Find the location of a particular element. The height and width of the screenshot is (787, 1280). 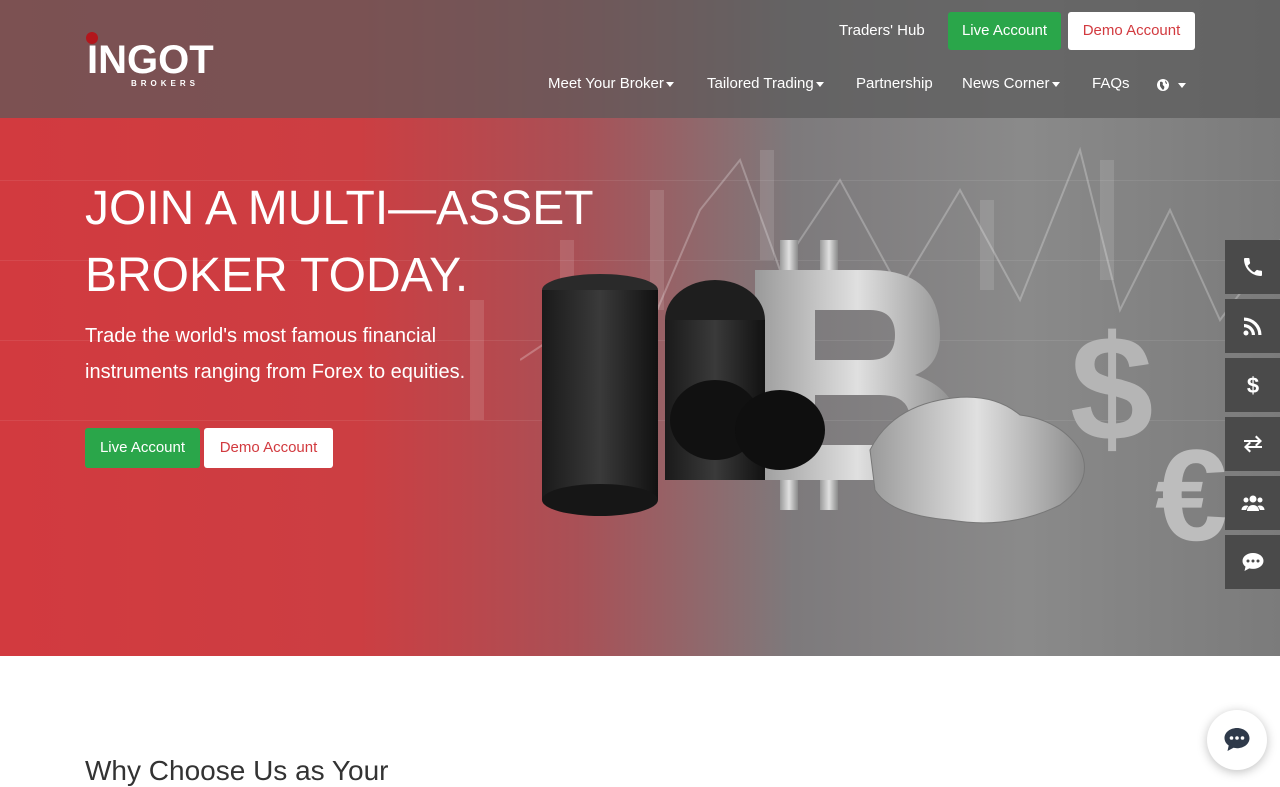

exchange-icon is located at coordinates (1252, 444).